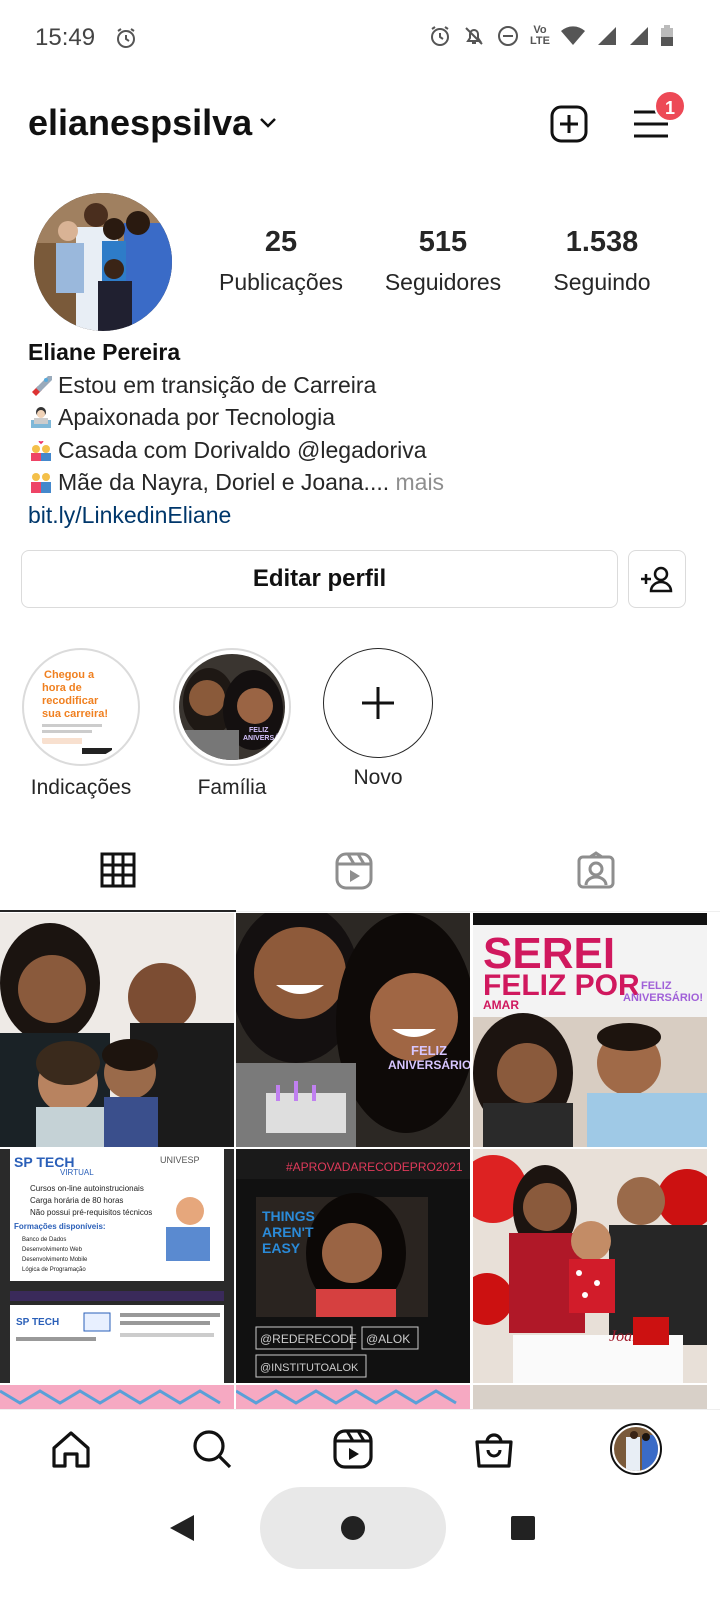 This screenshot has width=720, height=1600. What do you see at coordinates (443, 261) in the screenshot?
I see `followers-count: 515 Seguidores` at bounding box center [443, 261].